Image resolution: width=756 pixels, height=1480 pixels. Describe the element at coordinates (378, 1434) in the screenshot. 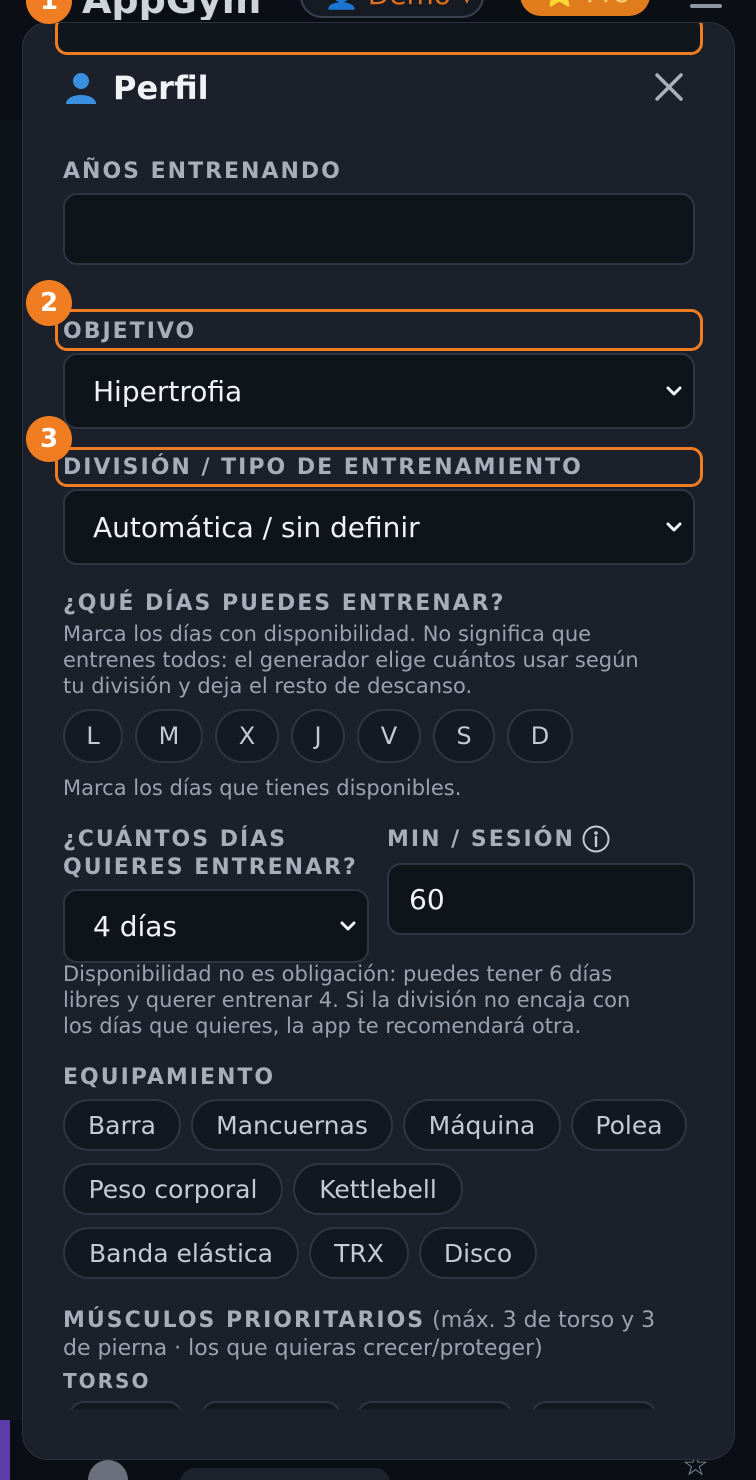

I see `modal-footer-mask` at that location.